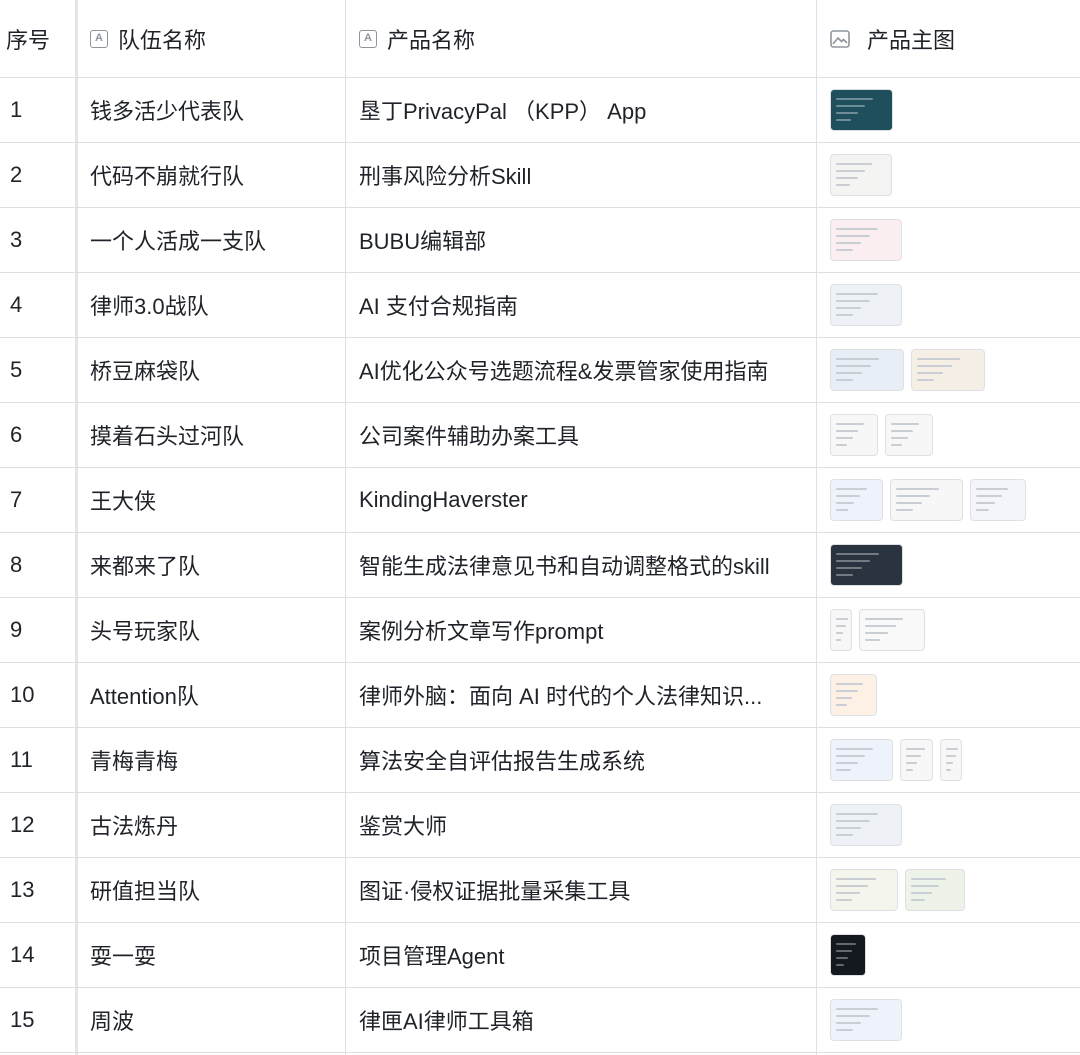  What do you see at coordinates (211, 370) in the screenshot?
I see `team-name-cell: 桥豆麻袋队` at bounding box center [211, 370].